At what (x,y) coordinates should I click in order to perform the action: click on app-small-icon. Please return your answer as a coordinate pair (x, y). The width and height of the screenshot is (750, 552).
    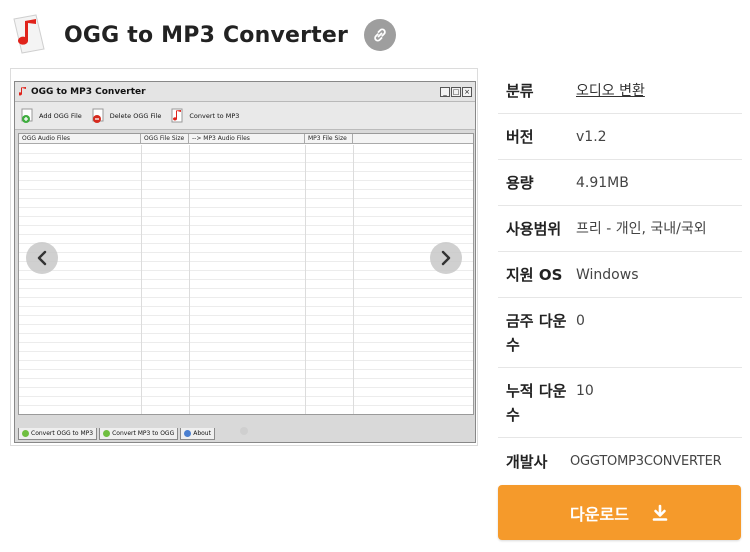
    Looking at the image, I should click on (22, 90).